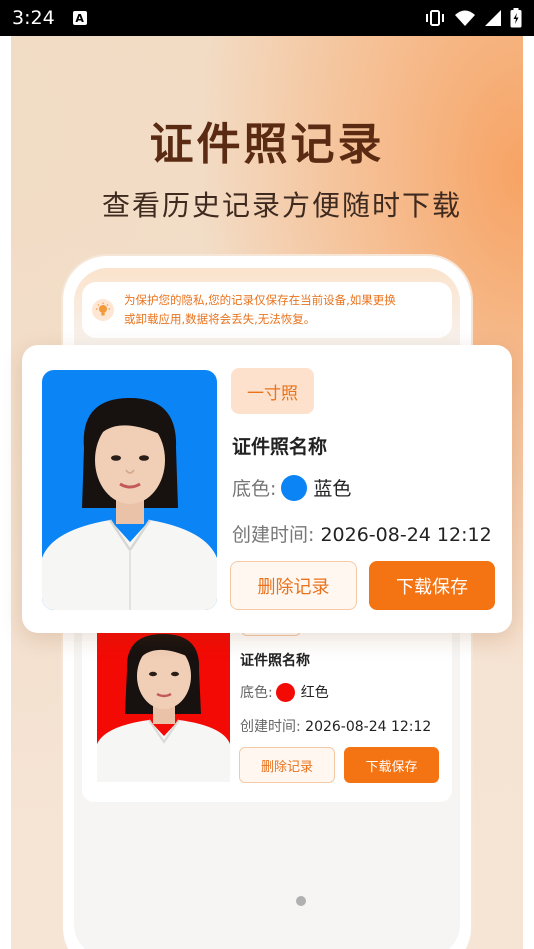 Image resolution: width=534 pixels, height=949 pixels. I want to click on page-subtitle: 查看历史记录方便随时下载, so click(282, 205).